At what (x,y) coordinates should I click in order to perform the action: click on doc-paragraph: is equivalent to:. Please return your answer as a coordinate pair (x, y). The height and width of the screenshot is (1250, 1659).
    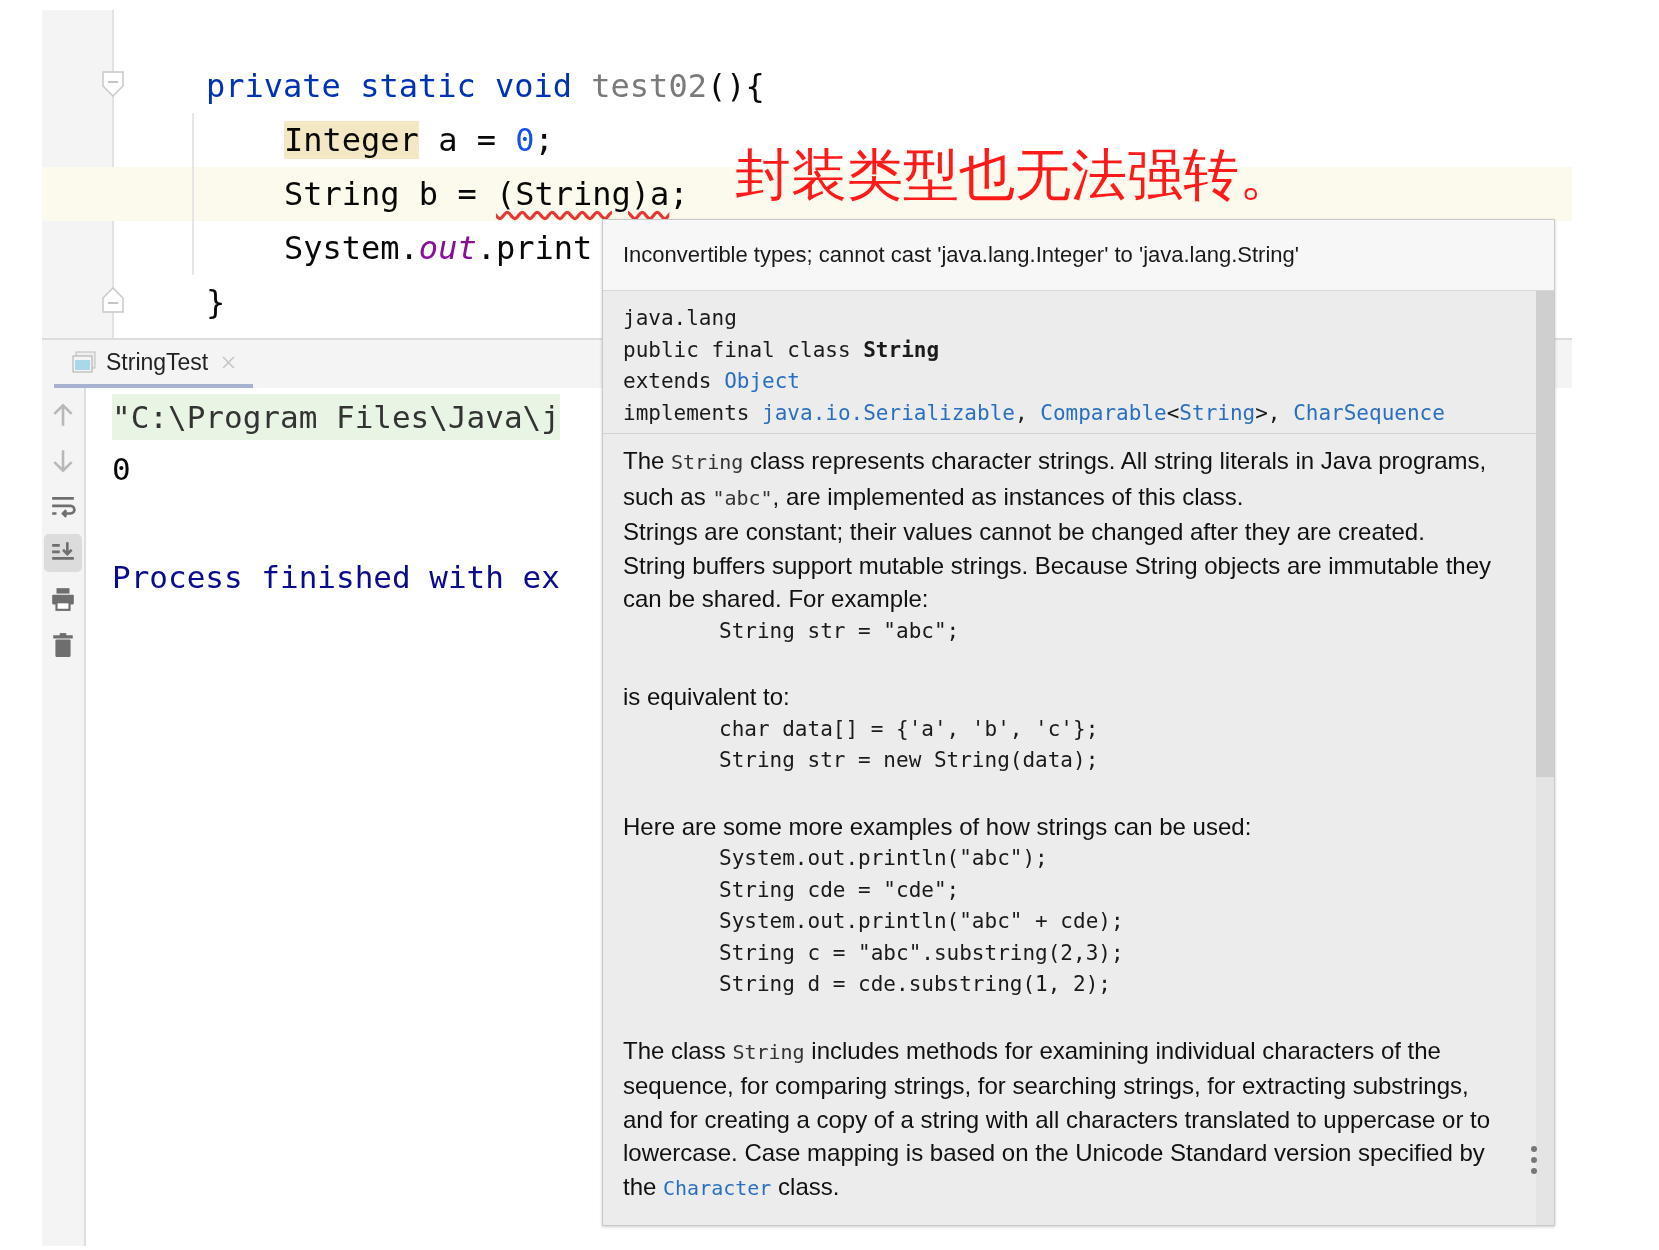
    Looking at the image, I should click on (707, 697).